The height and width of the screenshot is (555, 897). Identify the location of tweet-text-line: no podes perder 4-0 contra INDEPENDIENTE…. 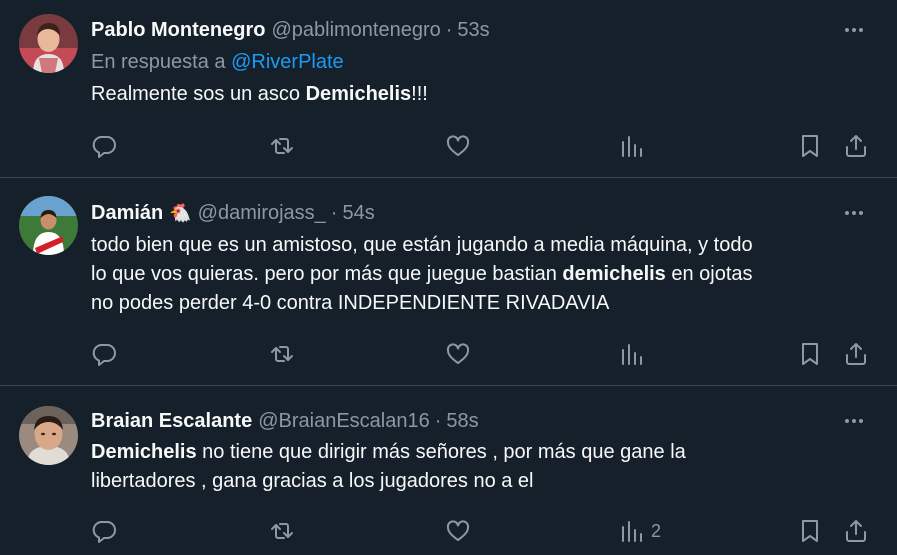
(350, 303).